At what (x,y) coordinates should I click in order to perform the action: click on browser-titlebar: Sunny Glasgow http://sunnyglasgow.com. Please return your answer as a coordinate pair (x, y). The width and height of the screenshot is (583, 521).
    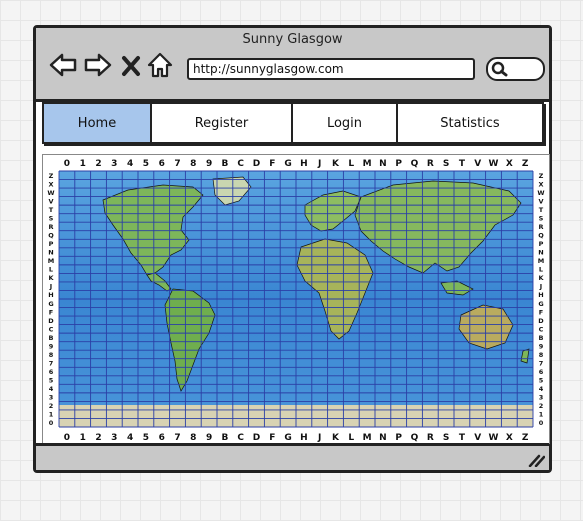
    Looking at the image, I should click on (292, 65).